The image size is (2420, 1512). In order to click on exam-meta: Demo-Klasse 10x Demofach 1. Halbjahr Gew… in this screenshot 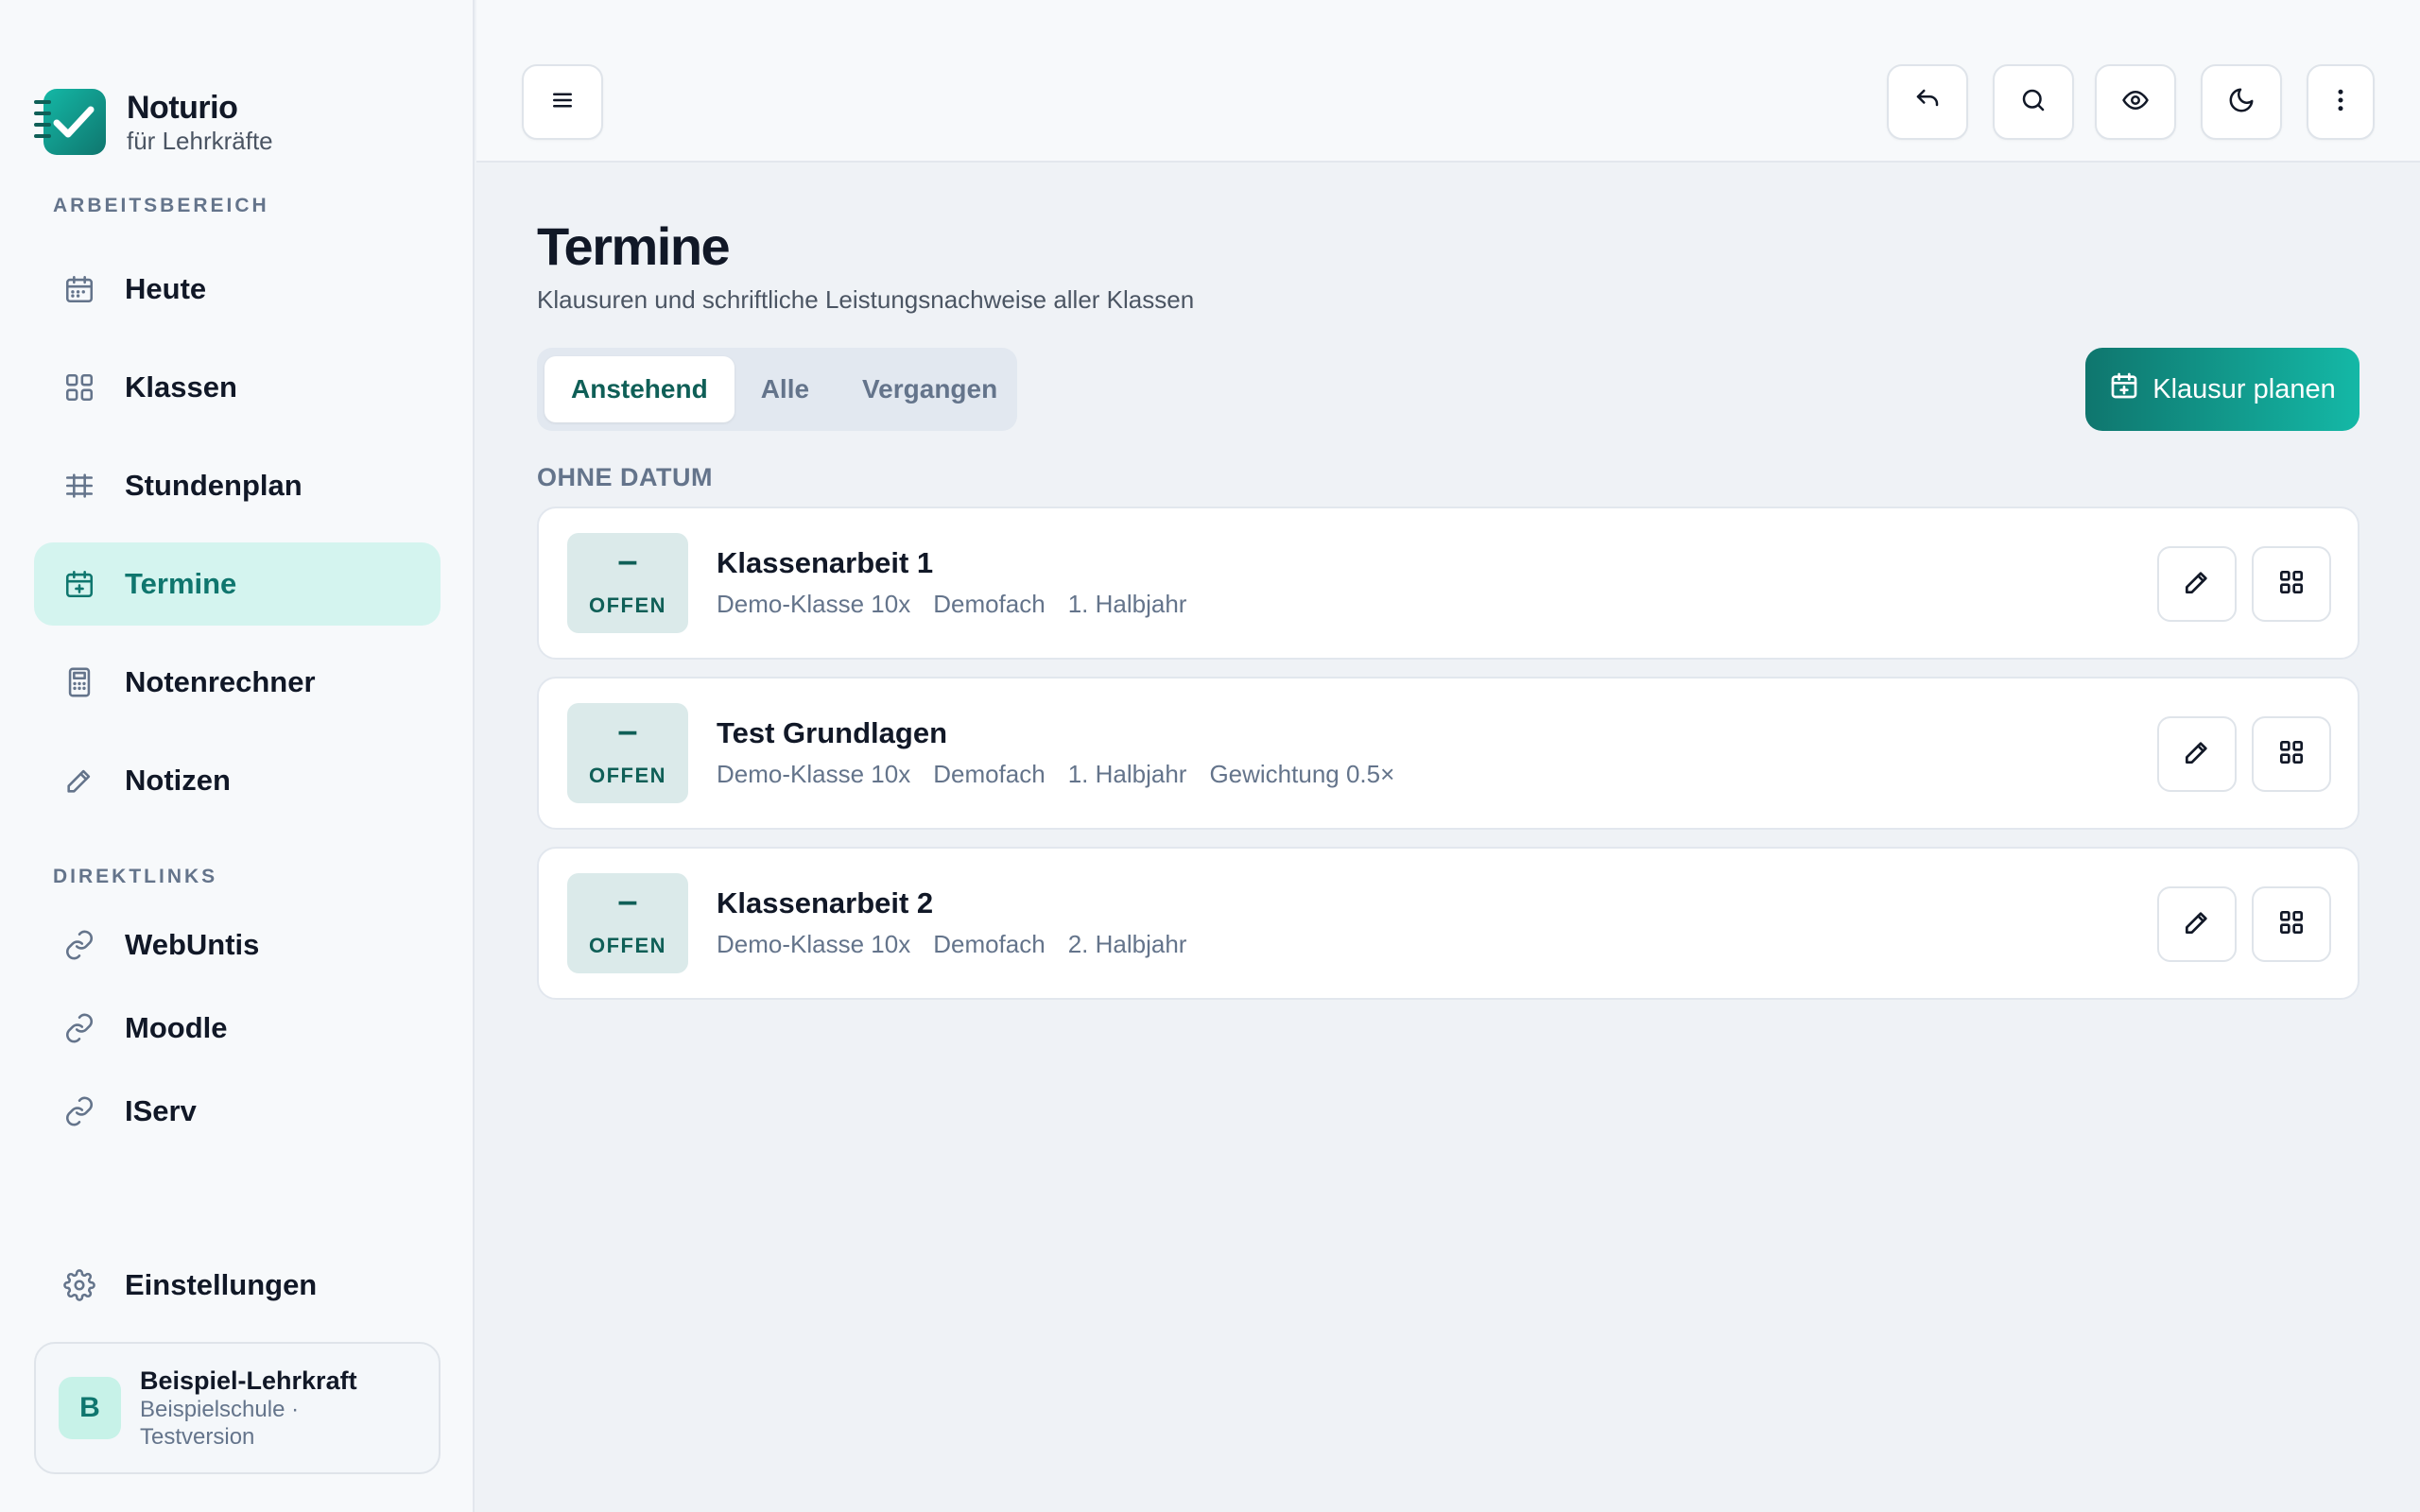, I will do `click(1067, 774)`.